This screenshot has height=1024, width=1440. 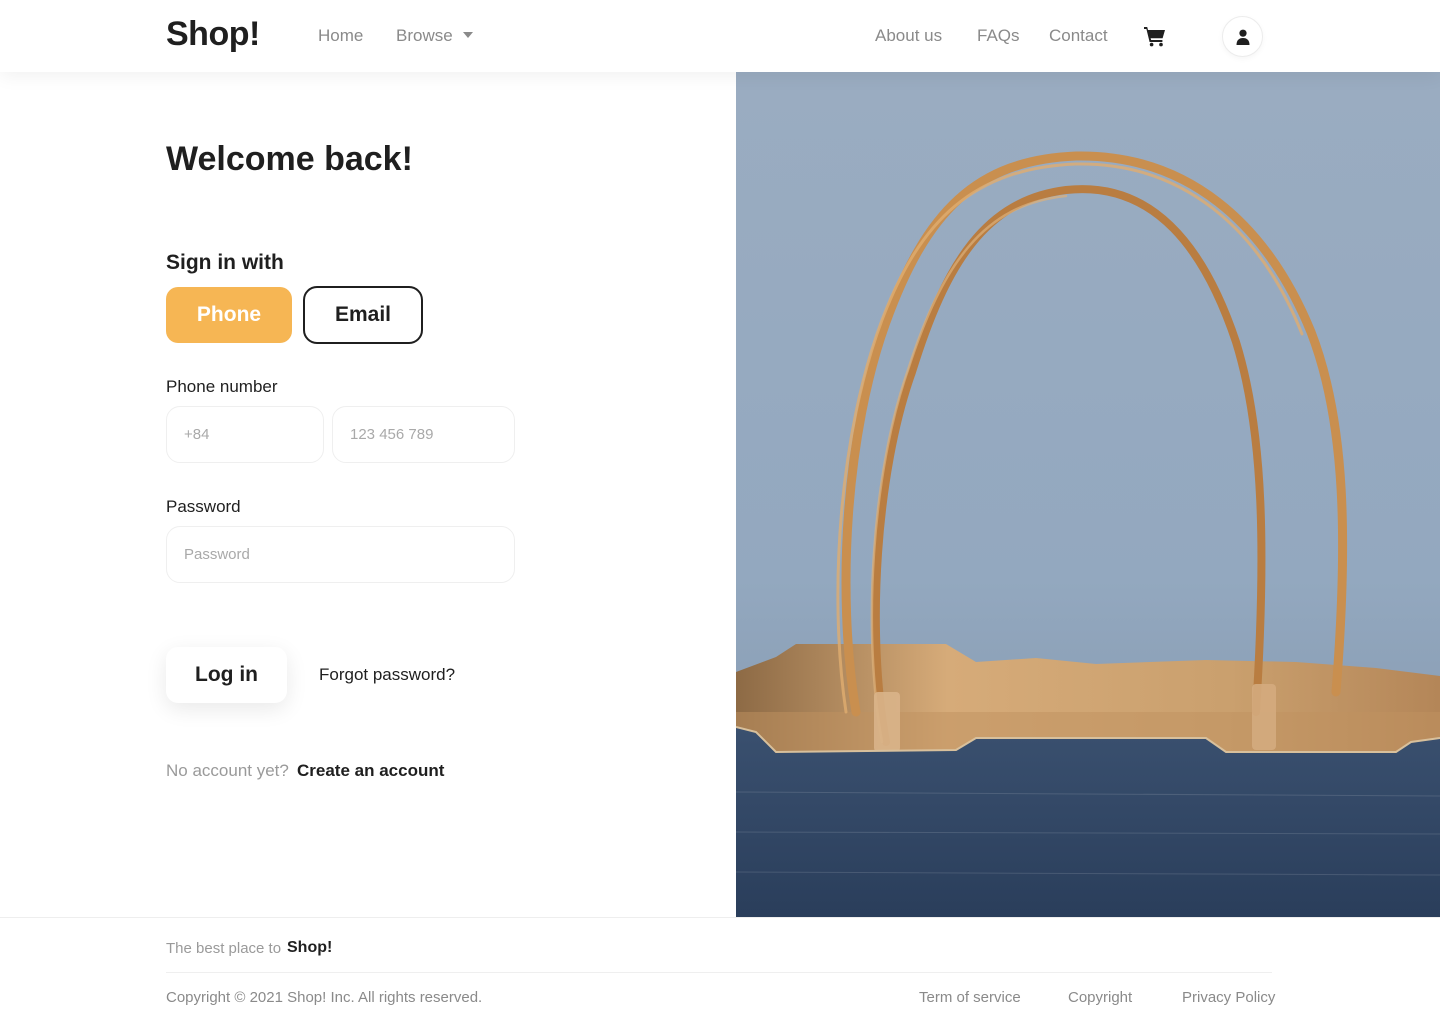 What do you see at coordinates (970, 997) in the screenshot?
I see `terms-of-service-link: Term of service` at bounding box center [970, 997].